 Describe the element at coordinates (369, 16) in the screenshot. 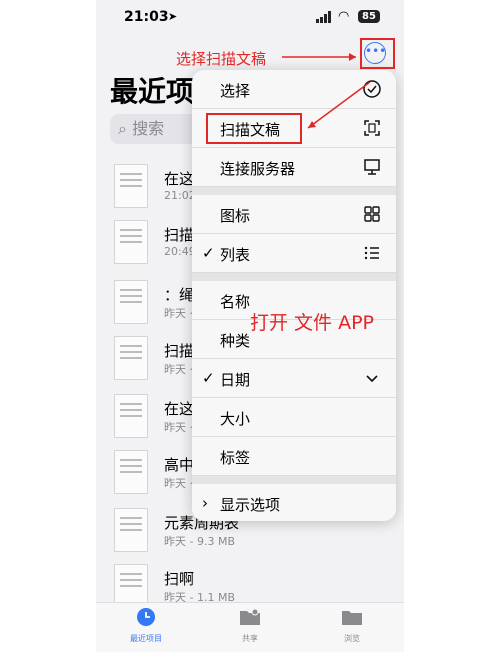

I see `battery-indicator: 85` at that location.